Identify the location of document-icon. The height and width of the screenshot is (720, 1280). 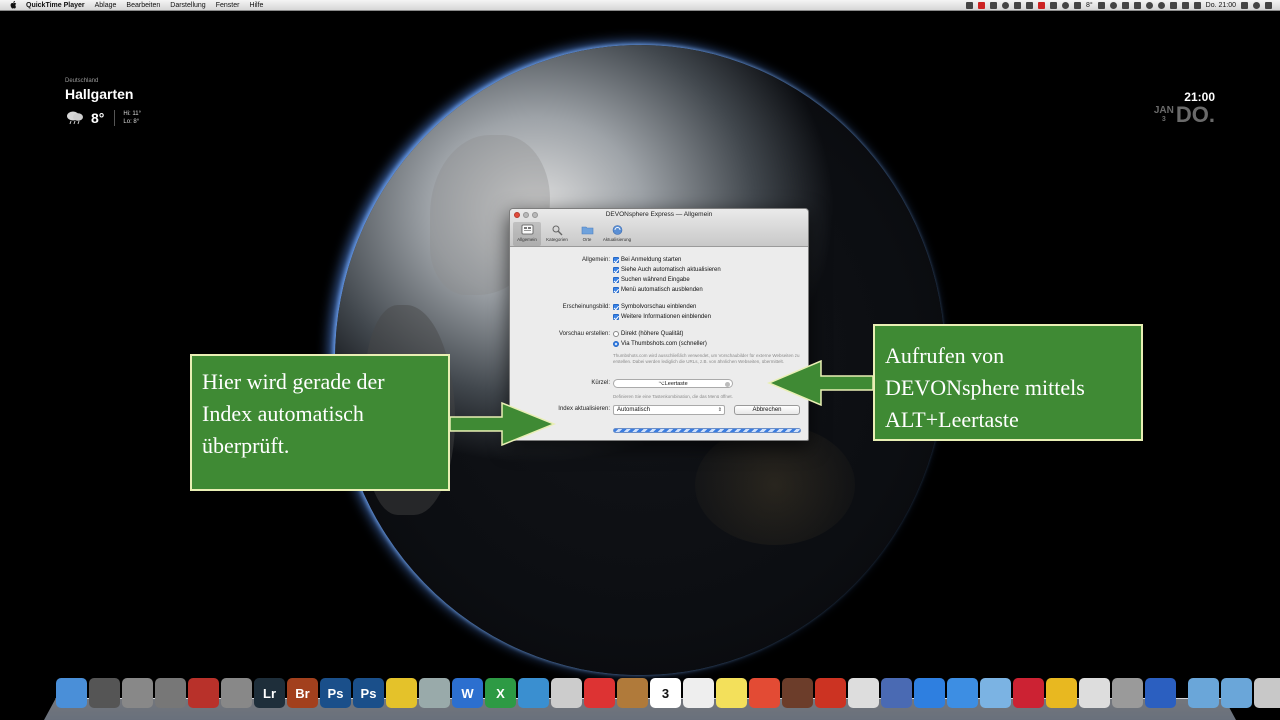
(1094, 693).